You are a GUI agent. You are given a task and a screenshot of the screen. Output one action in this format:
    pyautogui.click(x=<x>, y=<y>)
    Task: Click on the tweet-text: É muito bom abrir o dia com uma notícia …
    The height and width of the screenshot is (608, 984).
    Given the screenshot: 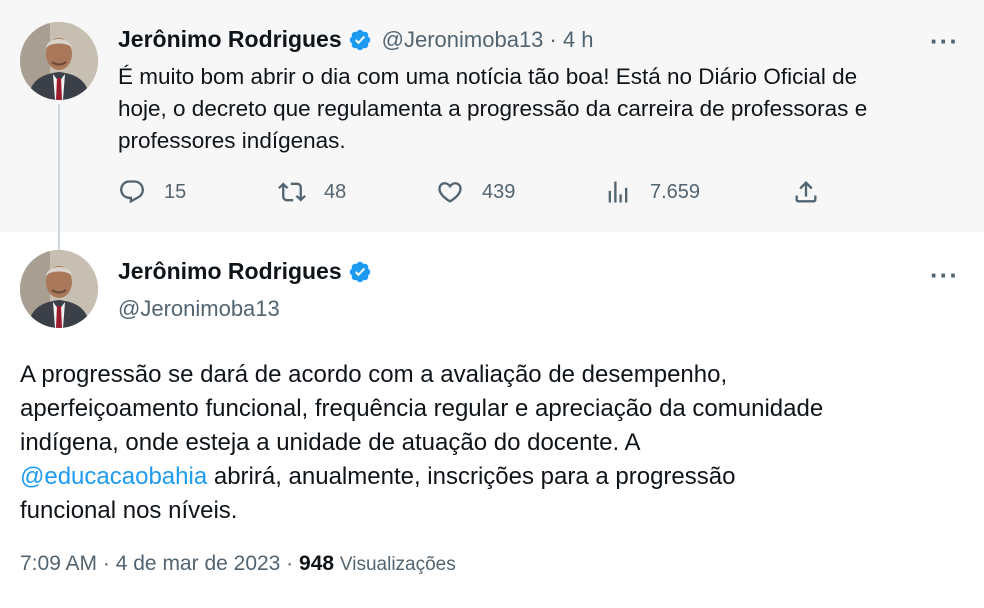 What is the action you would take?
    pyautogui.click(x=492, y=109)
    